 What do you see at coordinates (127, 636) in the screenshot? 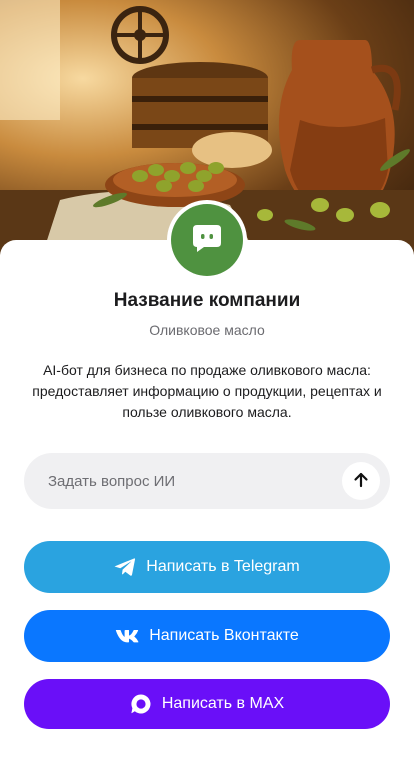
I see `vk-icon` at bounding box center [127, 636].